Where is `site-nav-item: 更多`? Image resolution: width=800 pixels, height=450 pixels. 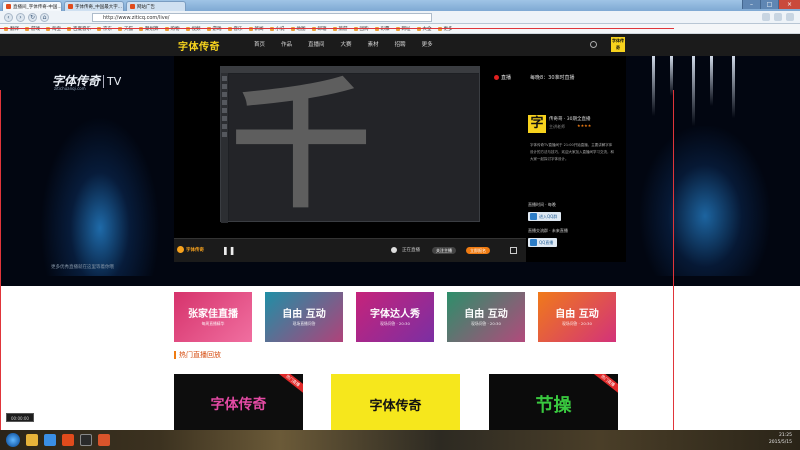
site-nav-item: 更多 is located at coordinates (427, 45).